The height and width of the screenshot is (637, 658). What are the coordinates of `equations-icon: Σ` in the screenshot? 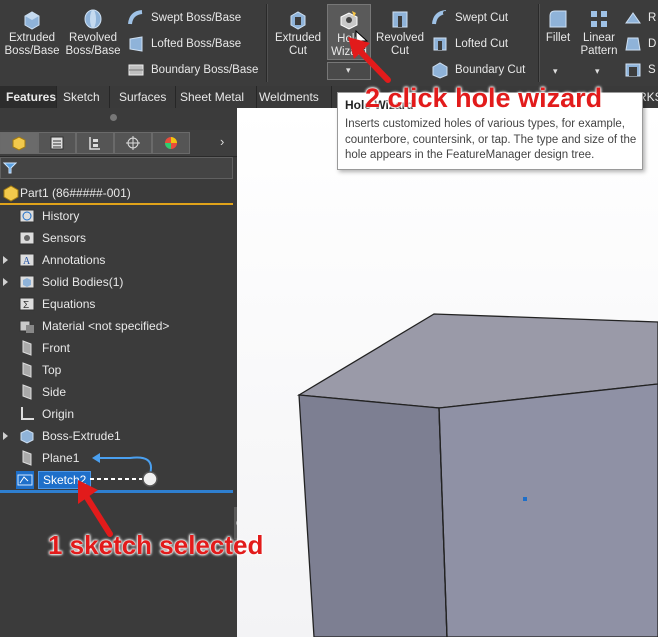 It's located at (27, 304).